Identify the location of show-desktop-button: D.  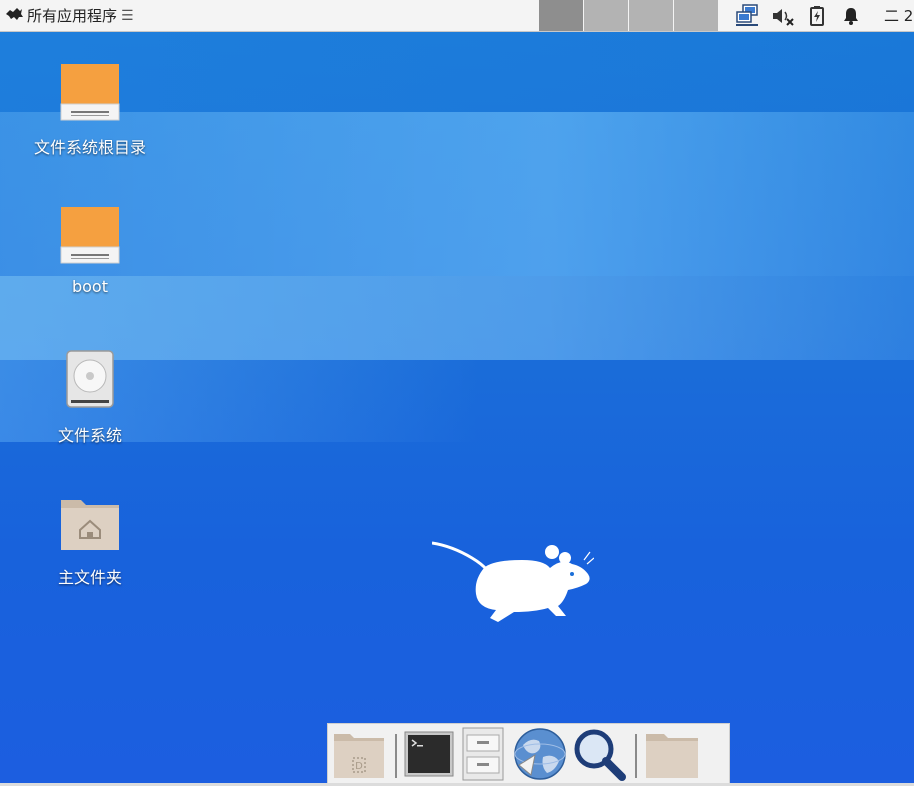
(359, 755).